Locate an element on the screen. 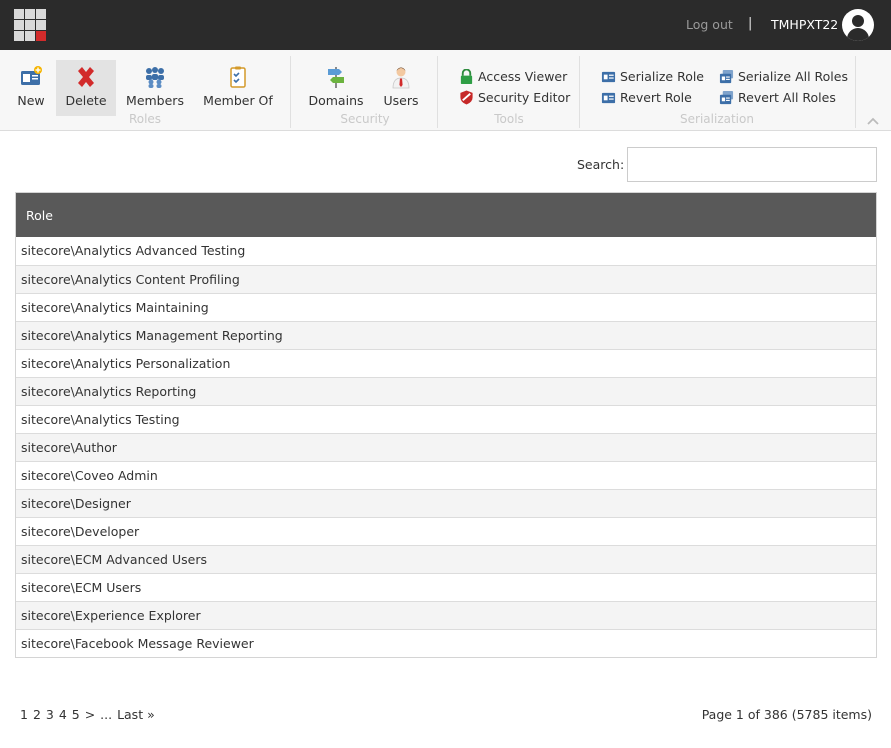  serialize-role-icon is located at coordinates (608, 77).